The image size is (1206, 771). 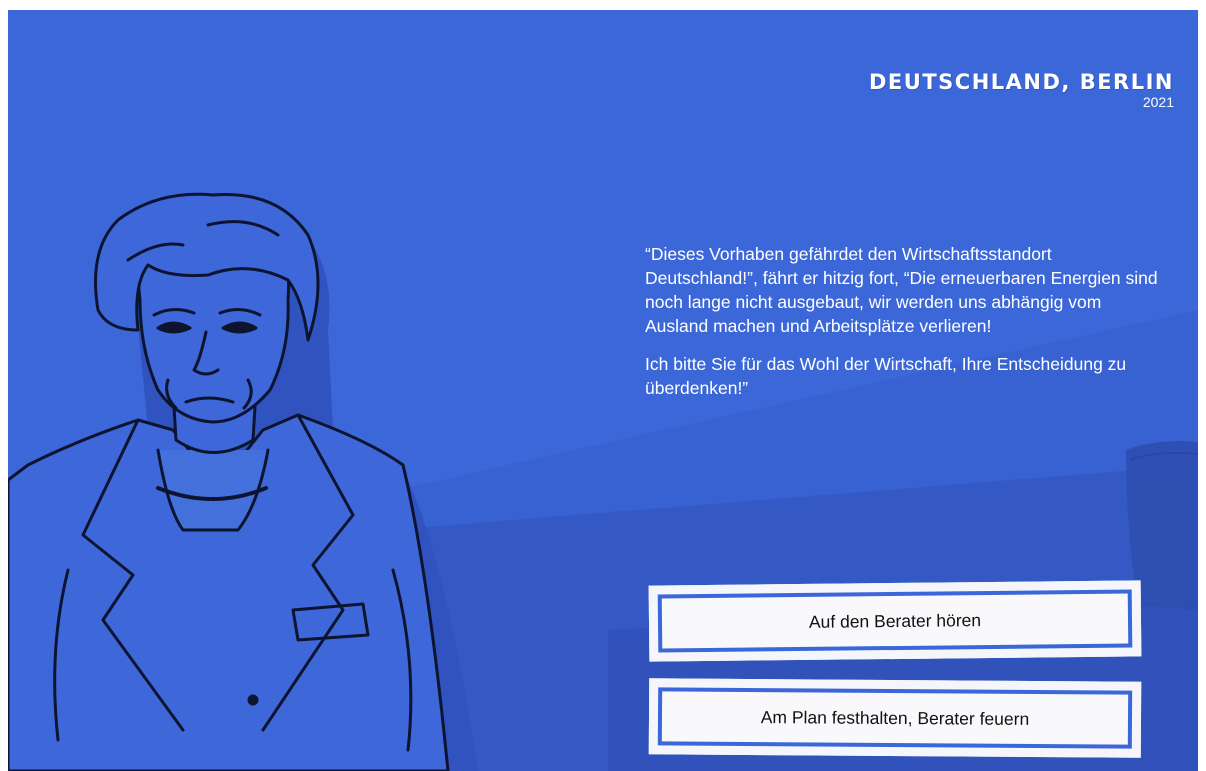 I want to click on choice-fire-advisor-button: Am Plan festhalten, Berater feuern, so click(x=895, y=718).